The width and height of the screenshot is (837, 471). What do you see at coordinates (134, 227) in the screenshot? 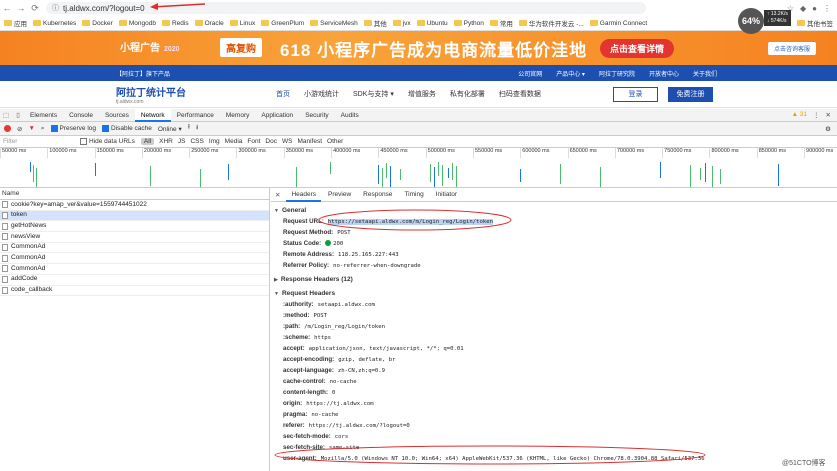
I see `request-row: getHotNews` at bounding box center [134, 227].